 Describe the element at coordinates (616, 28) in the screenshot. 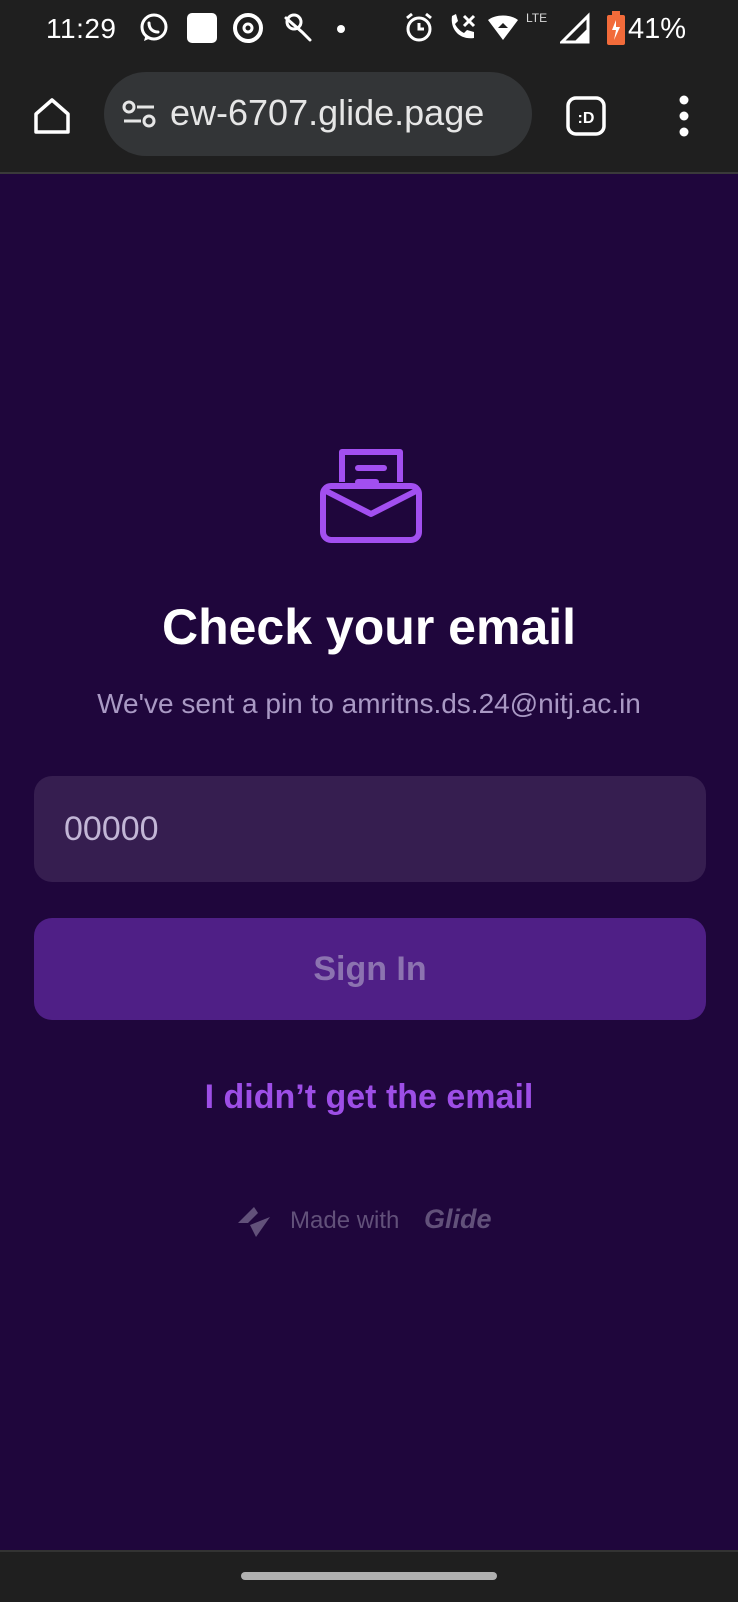

I see `battery-icon` at that location.